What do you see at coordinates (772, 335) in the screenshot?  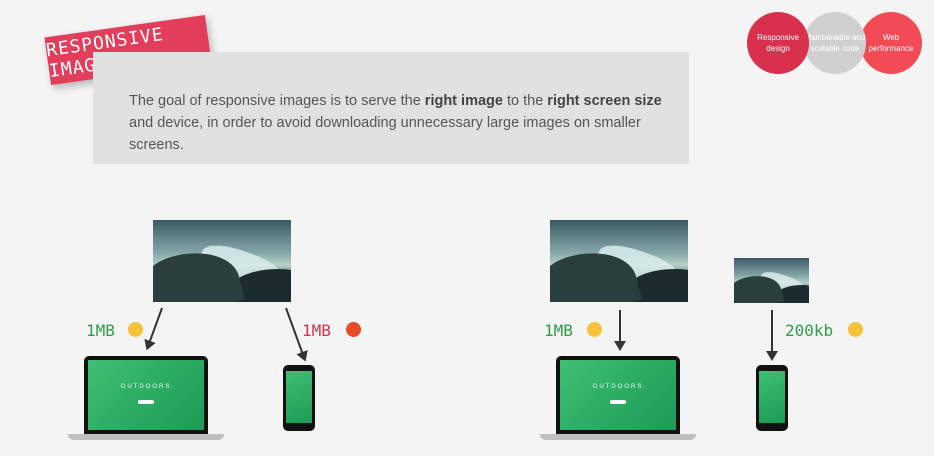 I see `arrow-to-phone-right` at bounding box center [772, 335].